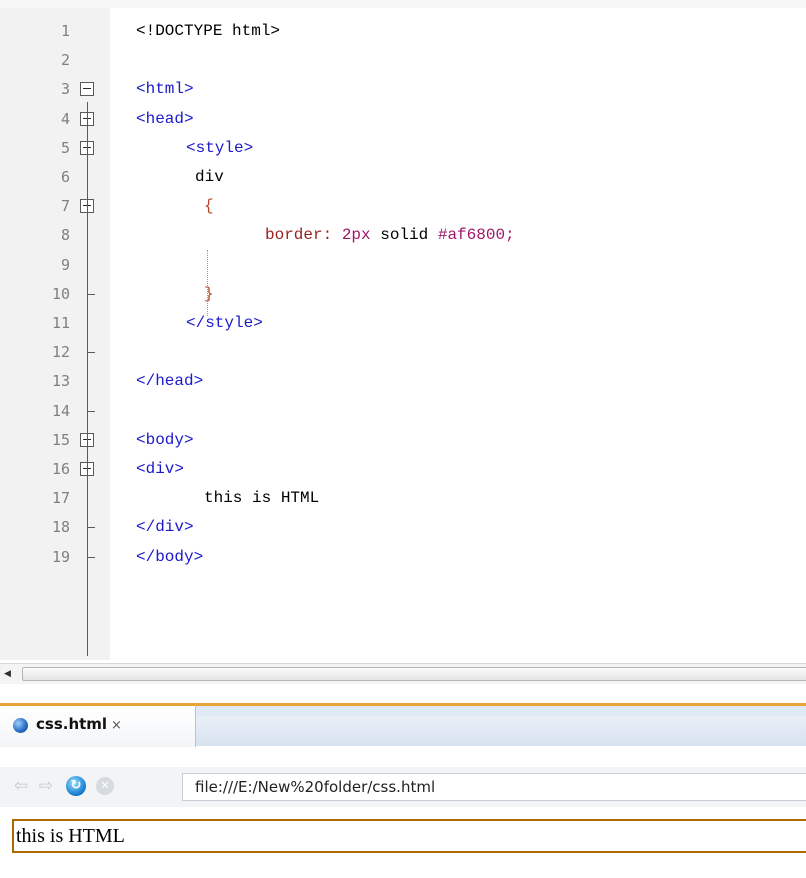  I want to click on code-token: <style>, so click(220, 147).